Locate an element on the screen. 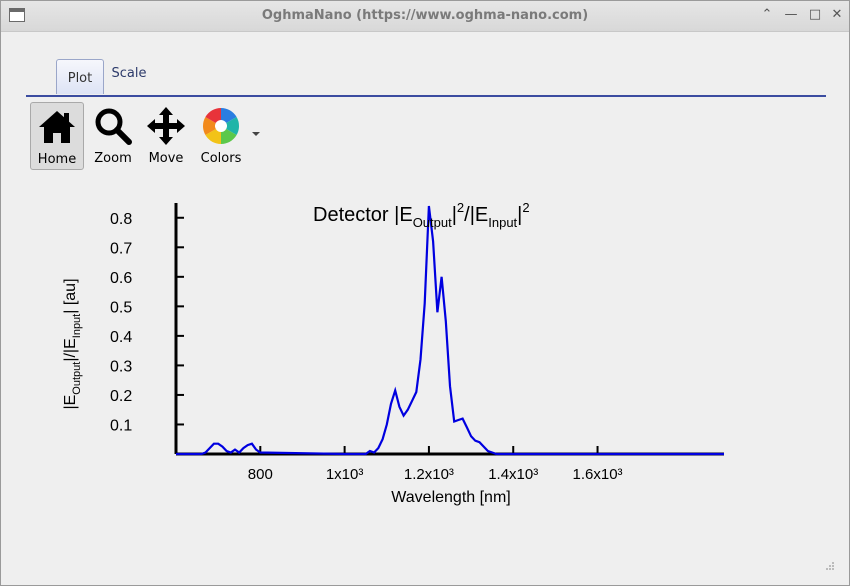 The width and height of the screenshot is (850, 586). close-button: ✕ is located at coordinates (837, 15).